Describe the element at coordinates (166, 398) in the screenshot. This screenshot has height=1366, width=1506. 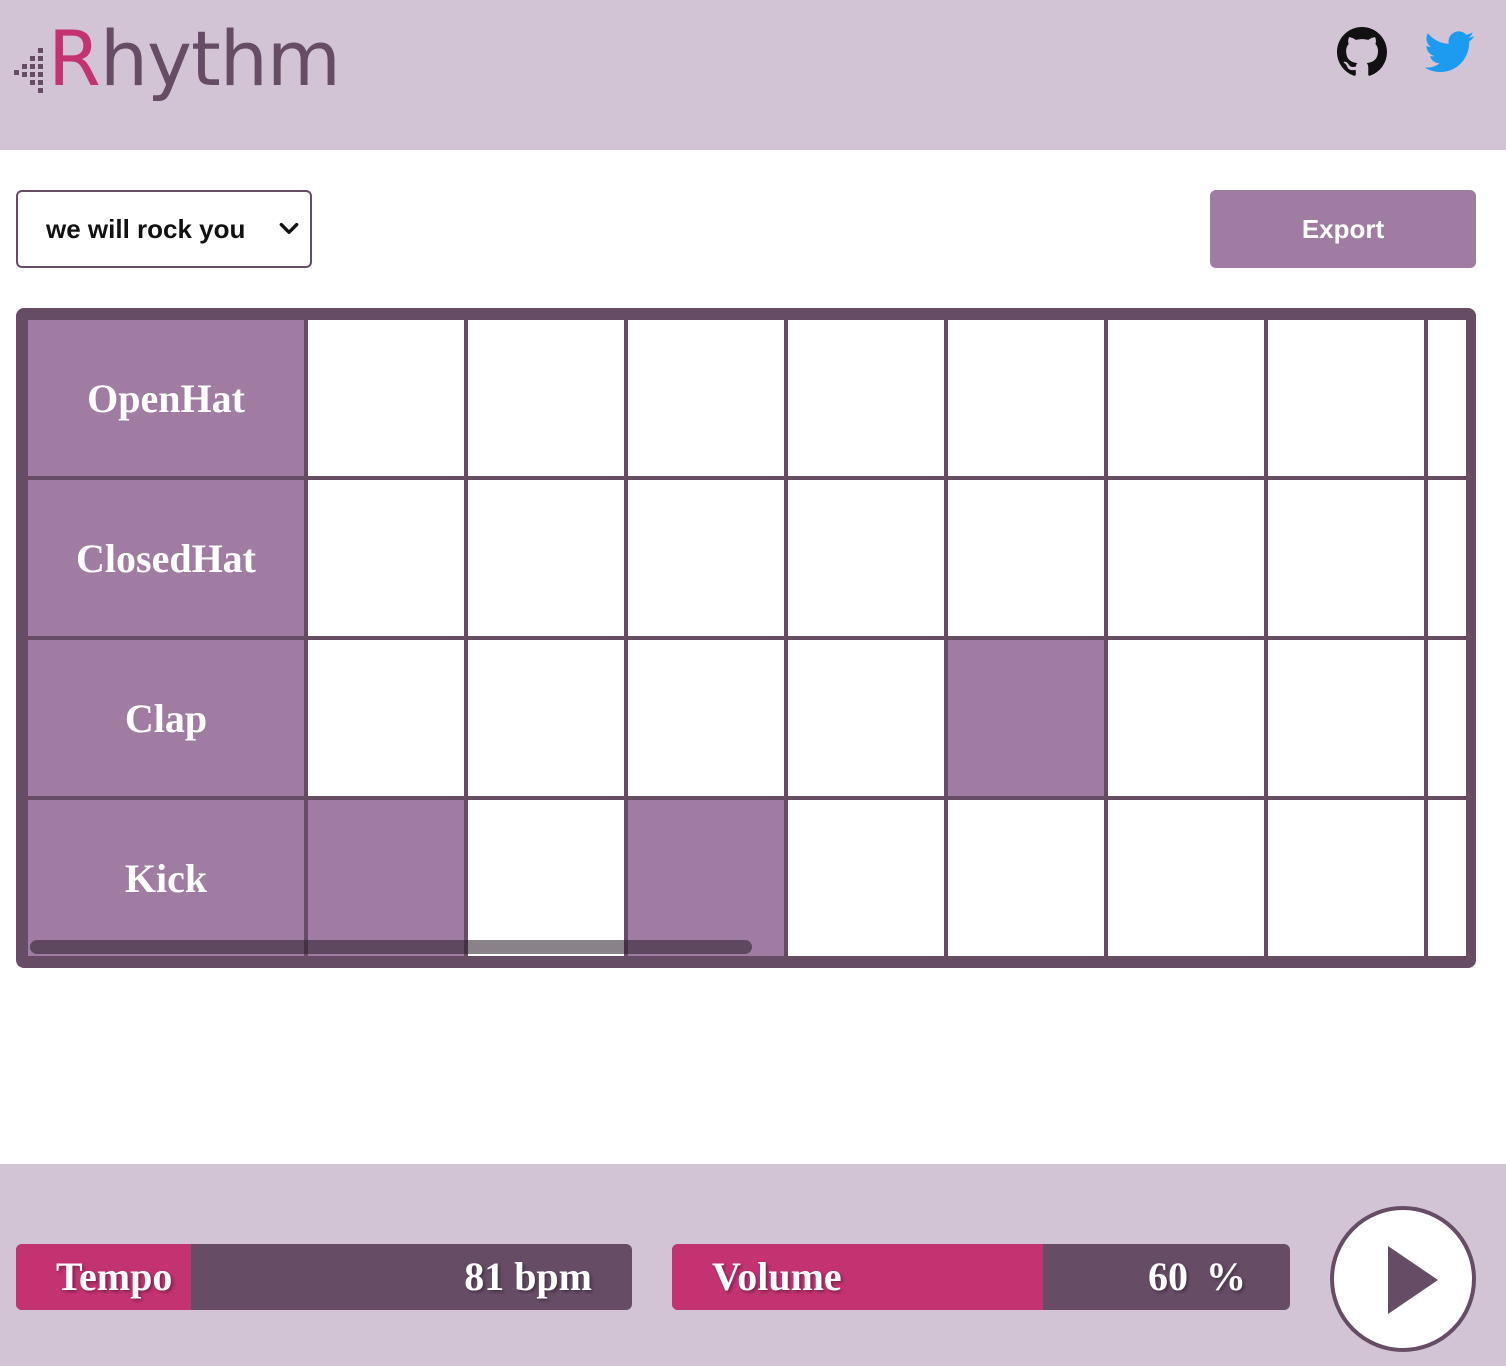
I see `track-label-openhat: OpenHat` at that location.